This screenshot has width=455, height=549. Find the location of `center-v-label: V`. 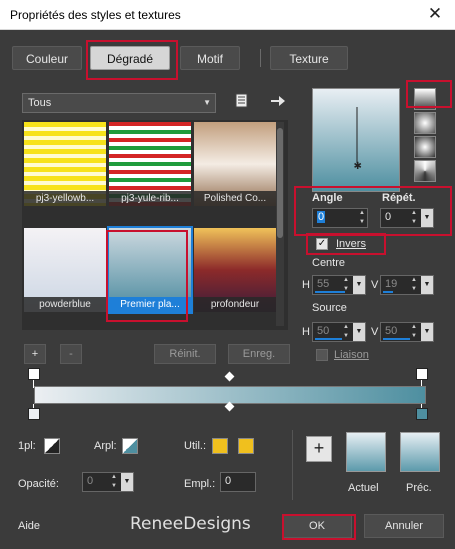

center-v-label: V is located at coordinates (375, 285).